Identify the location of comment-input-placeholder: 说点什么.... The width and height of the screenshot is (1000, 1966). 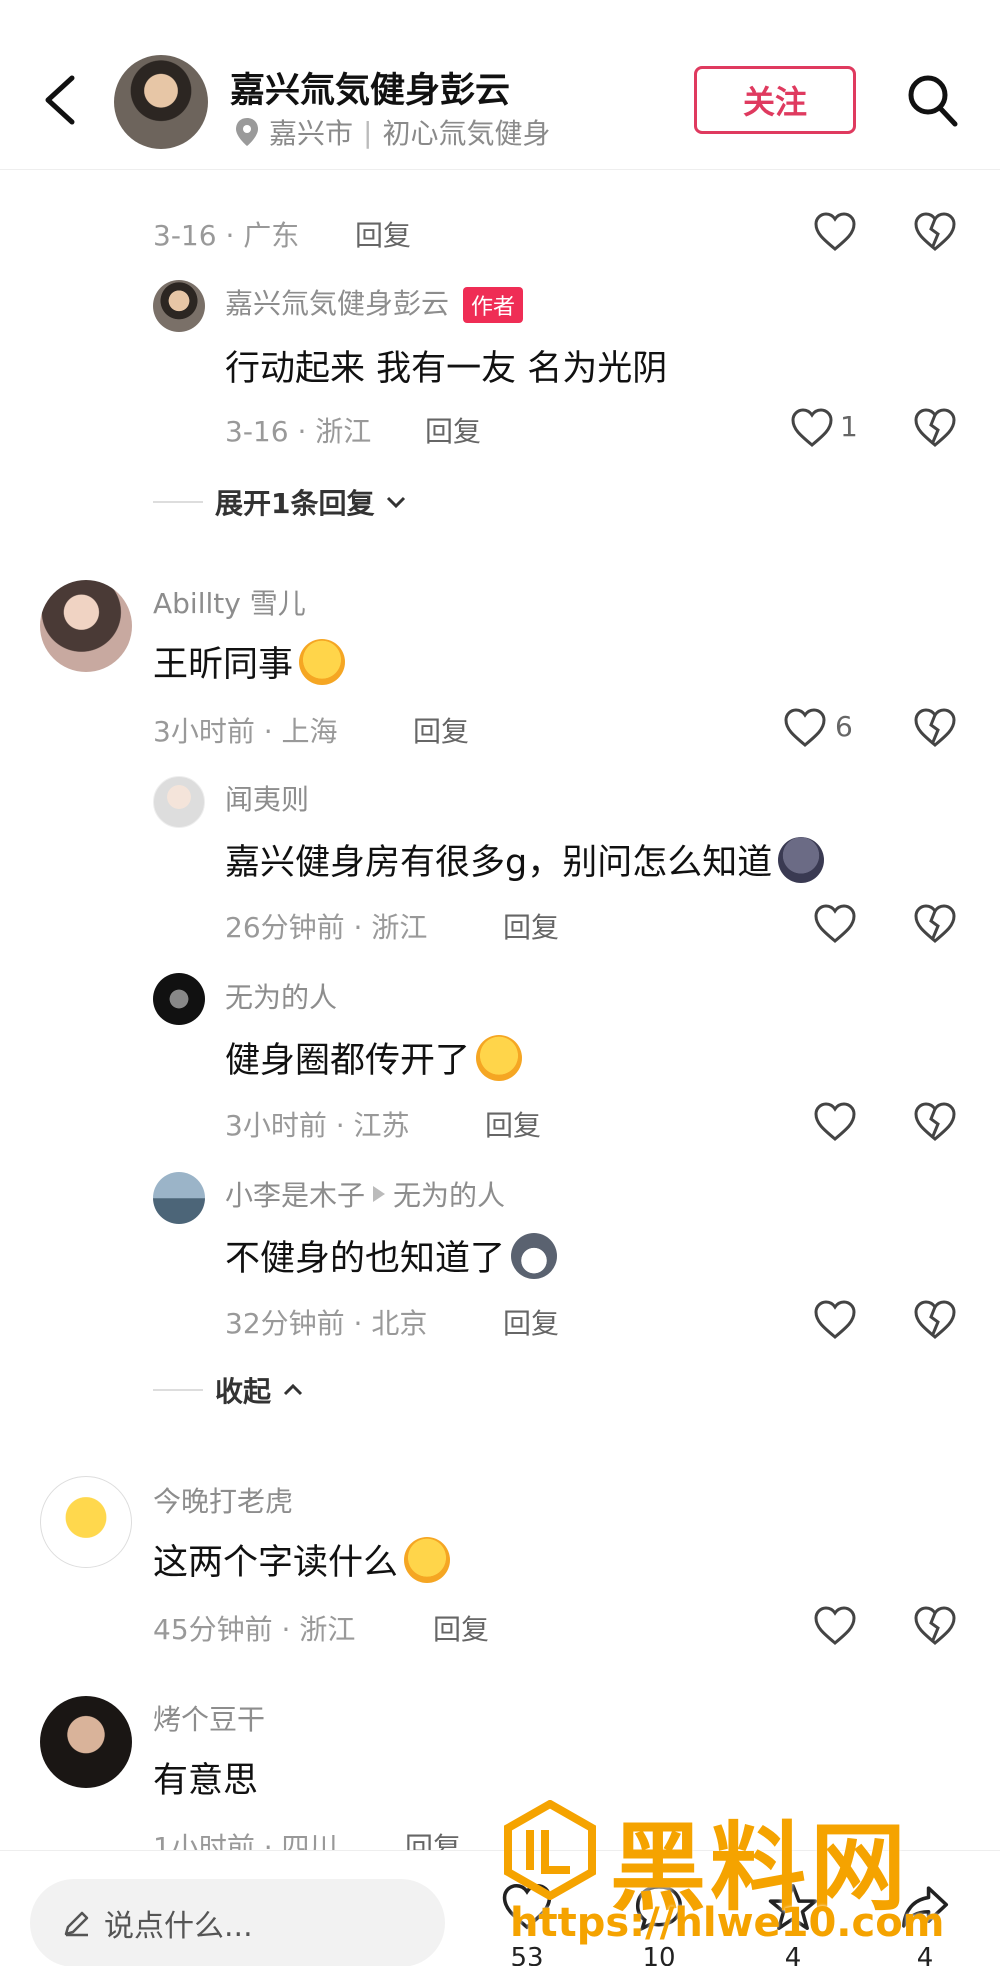
(178, 1926).